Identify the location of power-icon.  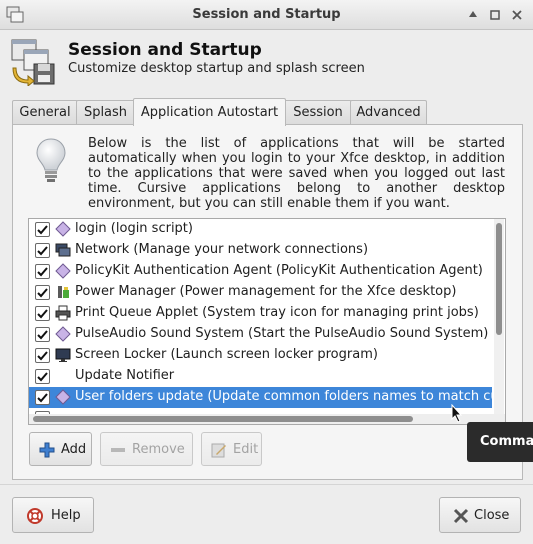
(63, 292).